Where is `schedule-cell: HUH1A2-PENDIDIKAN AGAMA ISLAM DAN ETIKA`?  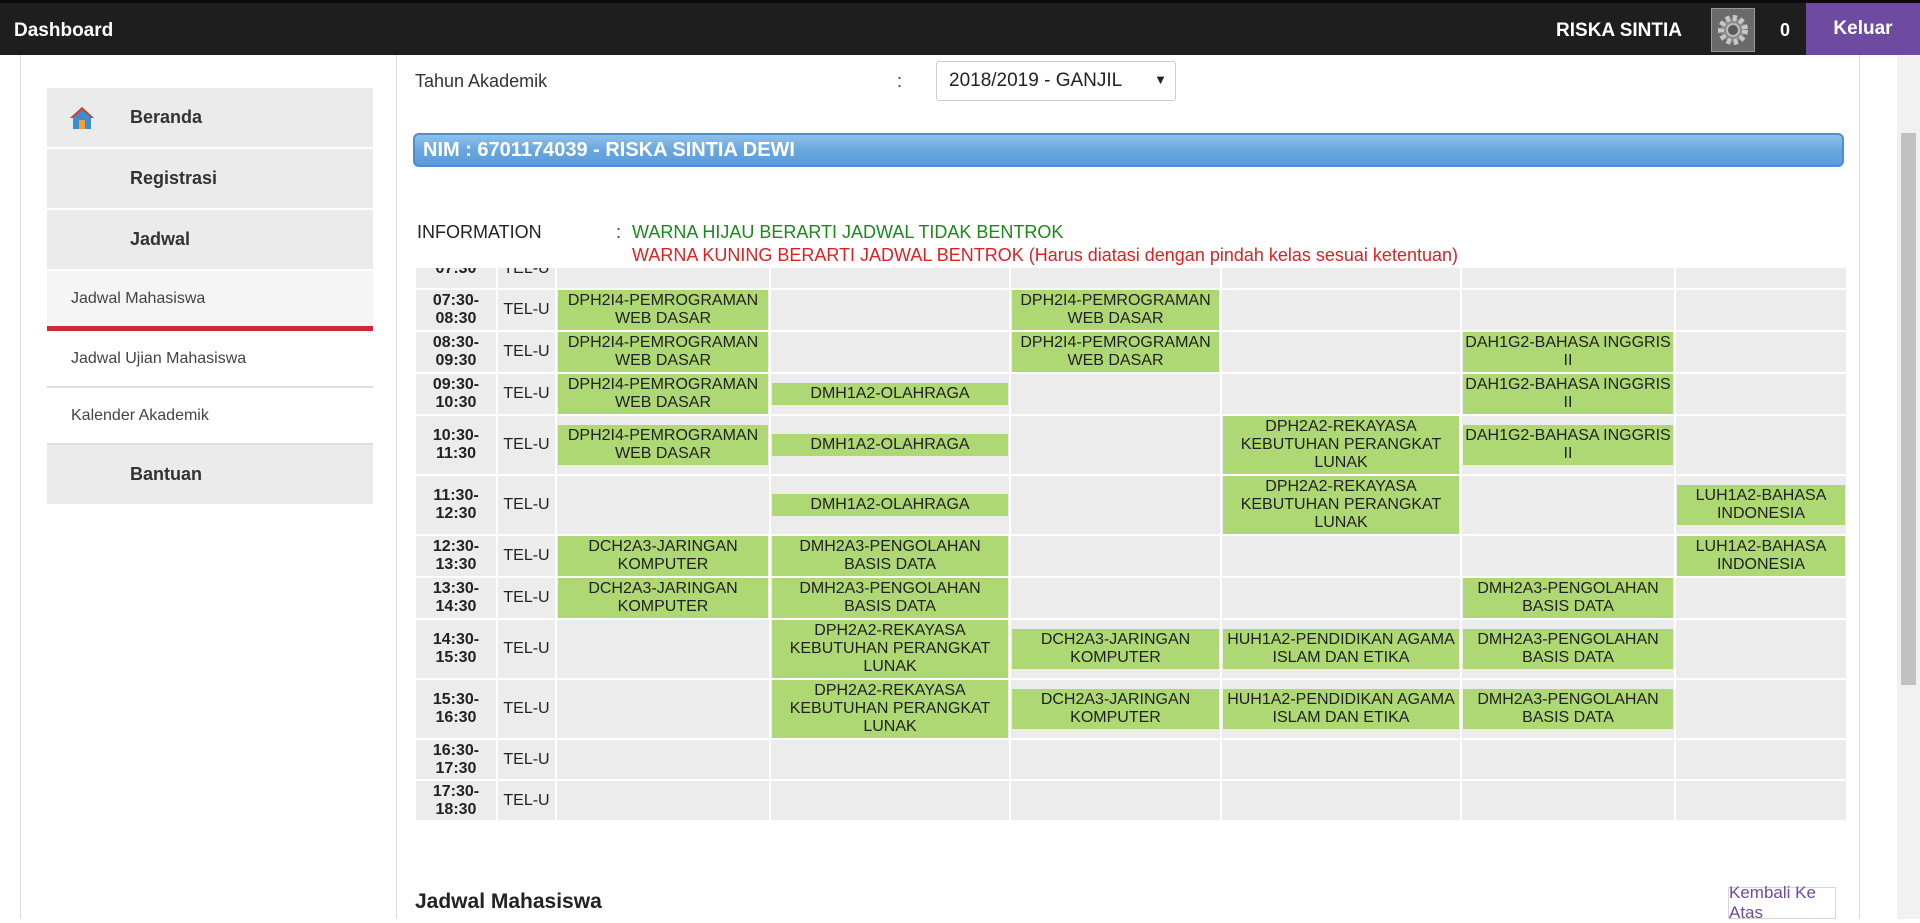 schedule-cell: HUH1A2-PENDIDIKAN AGAMA ISLAM DAN ETIKA is located at coordinates (1341, 649).